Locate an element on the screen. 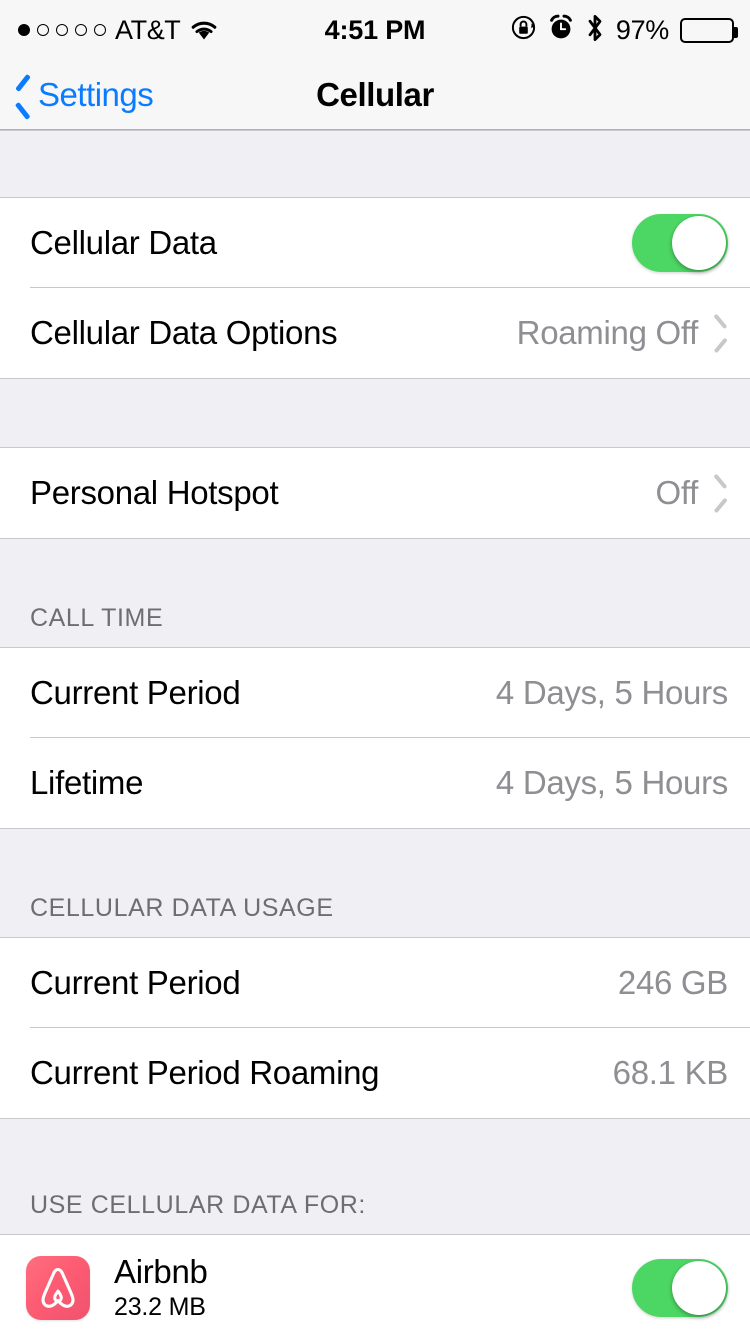  app-text-block: Airbnb 23.2 MB is located at coordinates (161, 1287).